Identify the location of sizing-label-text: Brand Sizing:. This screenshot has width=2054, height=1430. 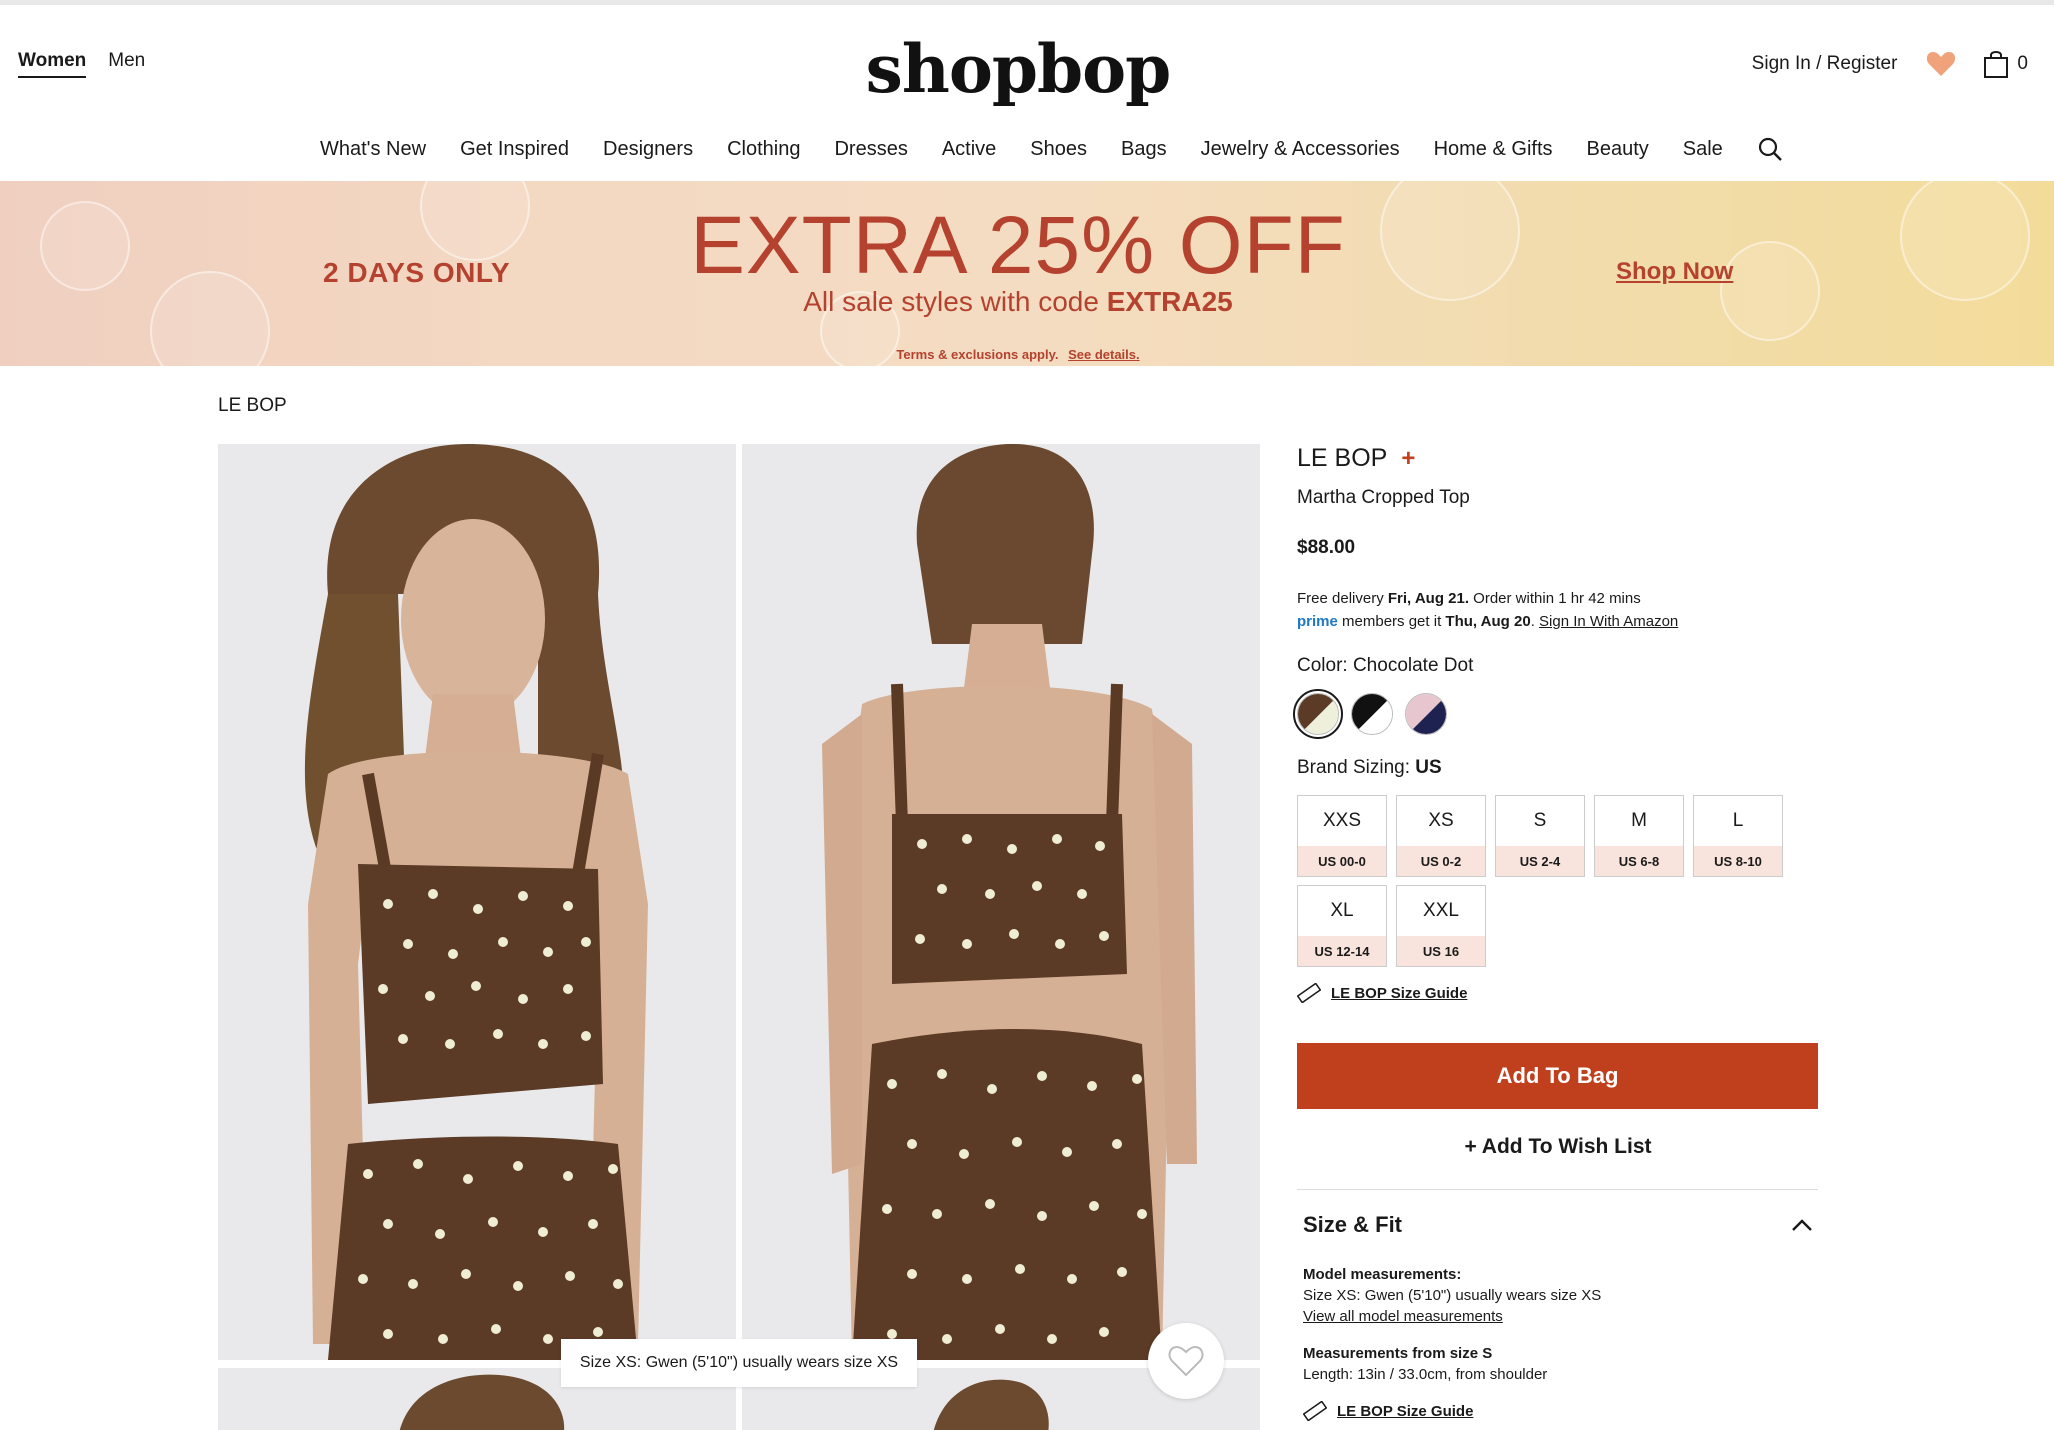
(1354, 767).